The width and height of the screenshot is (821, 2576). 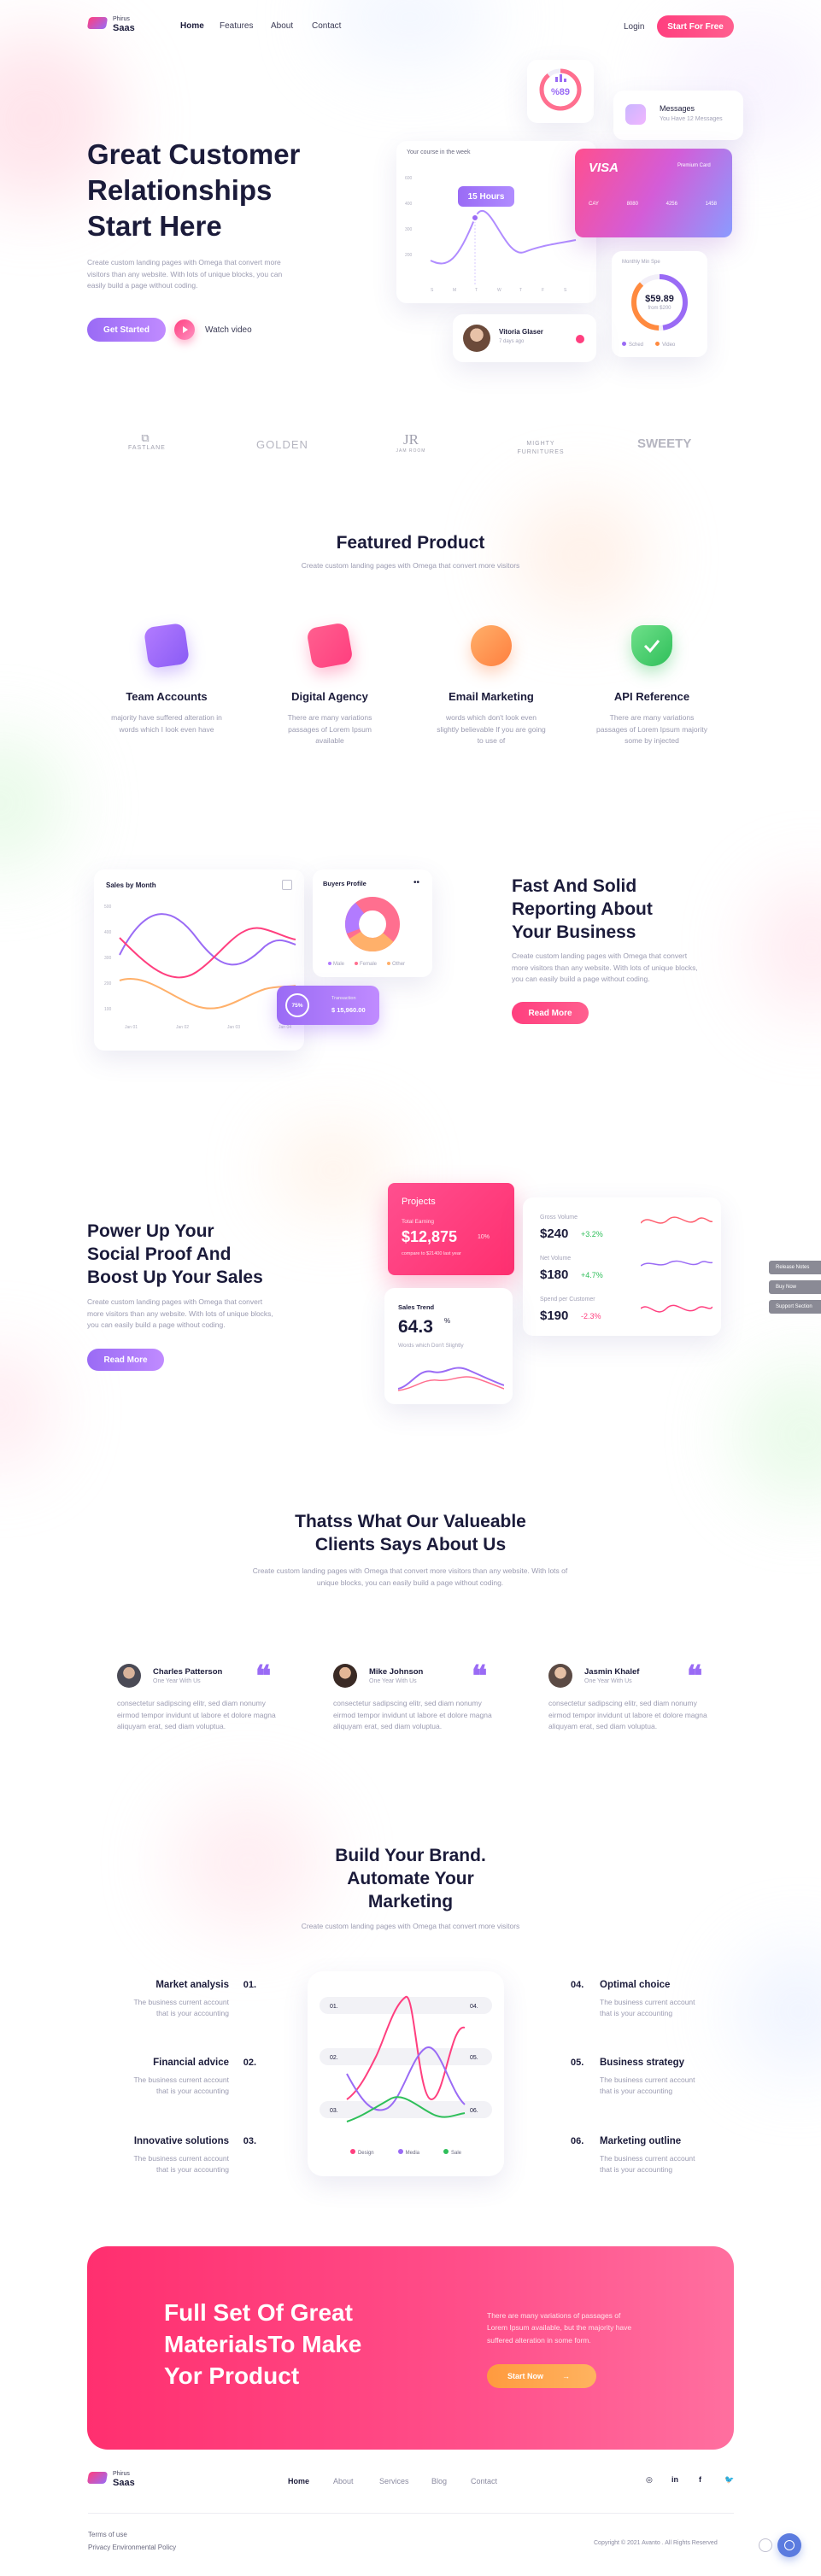 I want to click on terms-link: Terms of use, so click(x=108, y=2534).